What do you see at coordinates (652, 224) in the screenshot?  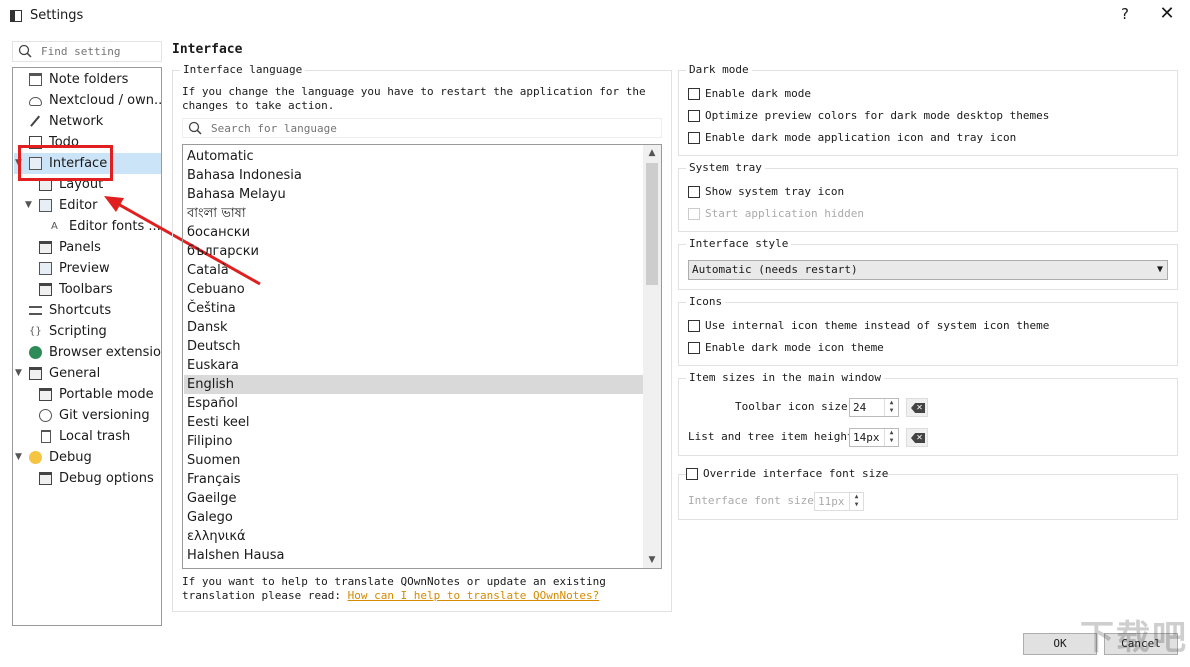 I see `scrollbar-thumb` at bounding box center [652, 224].